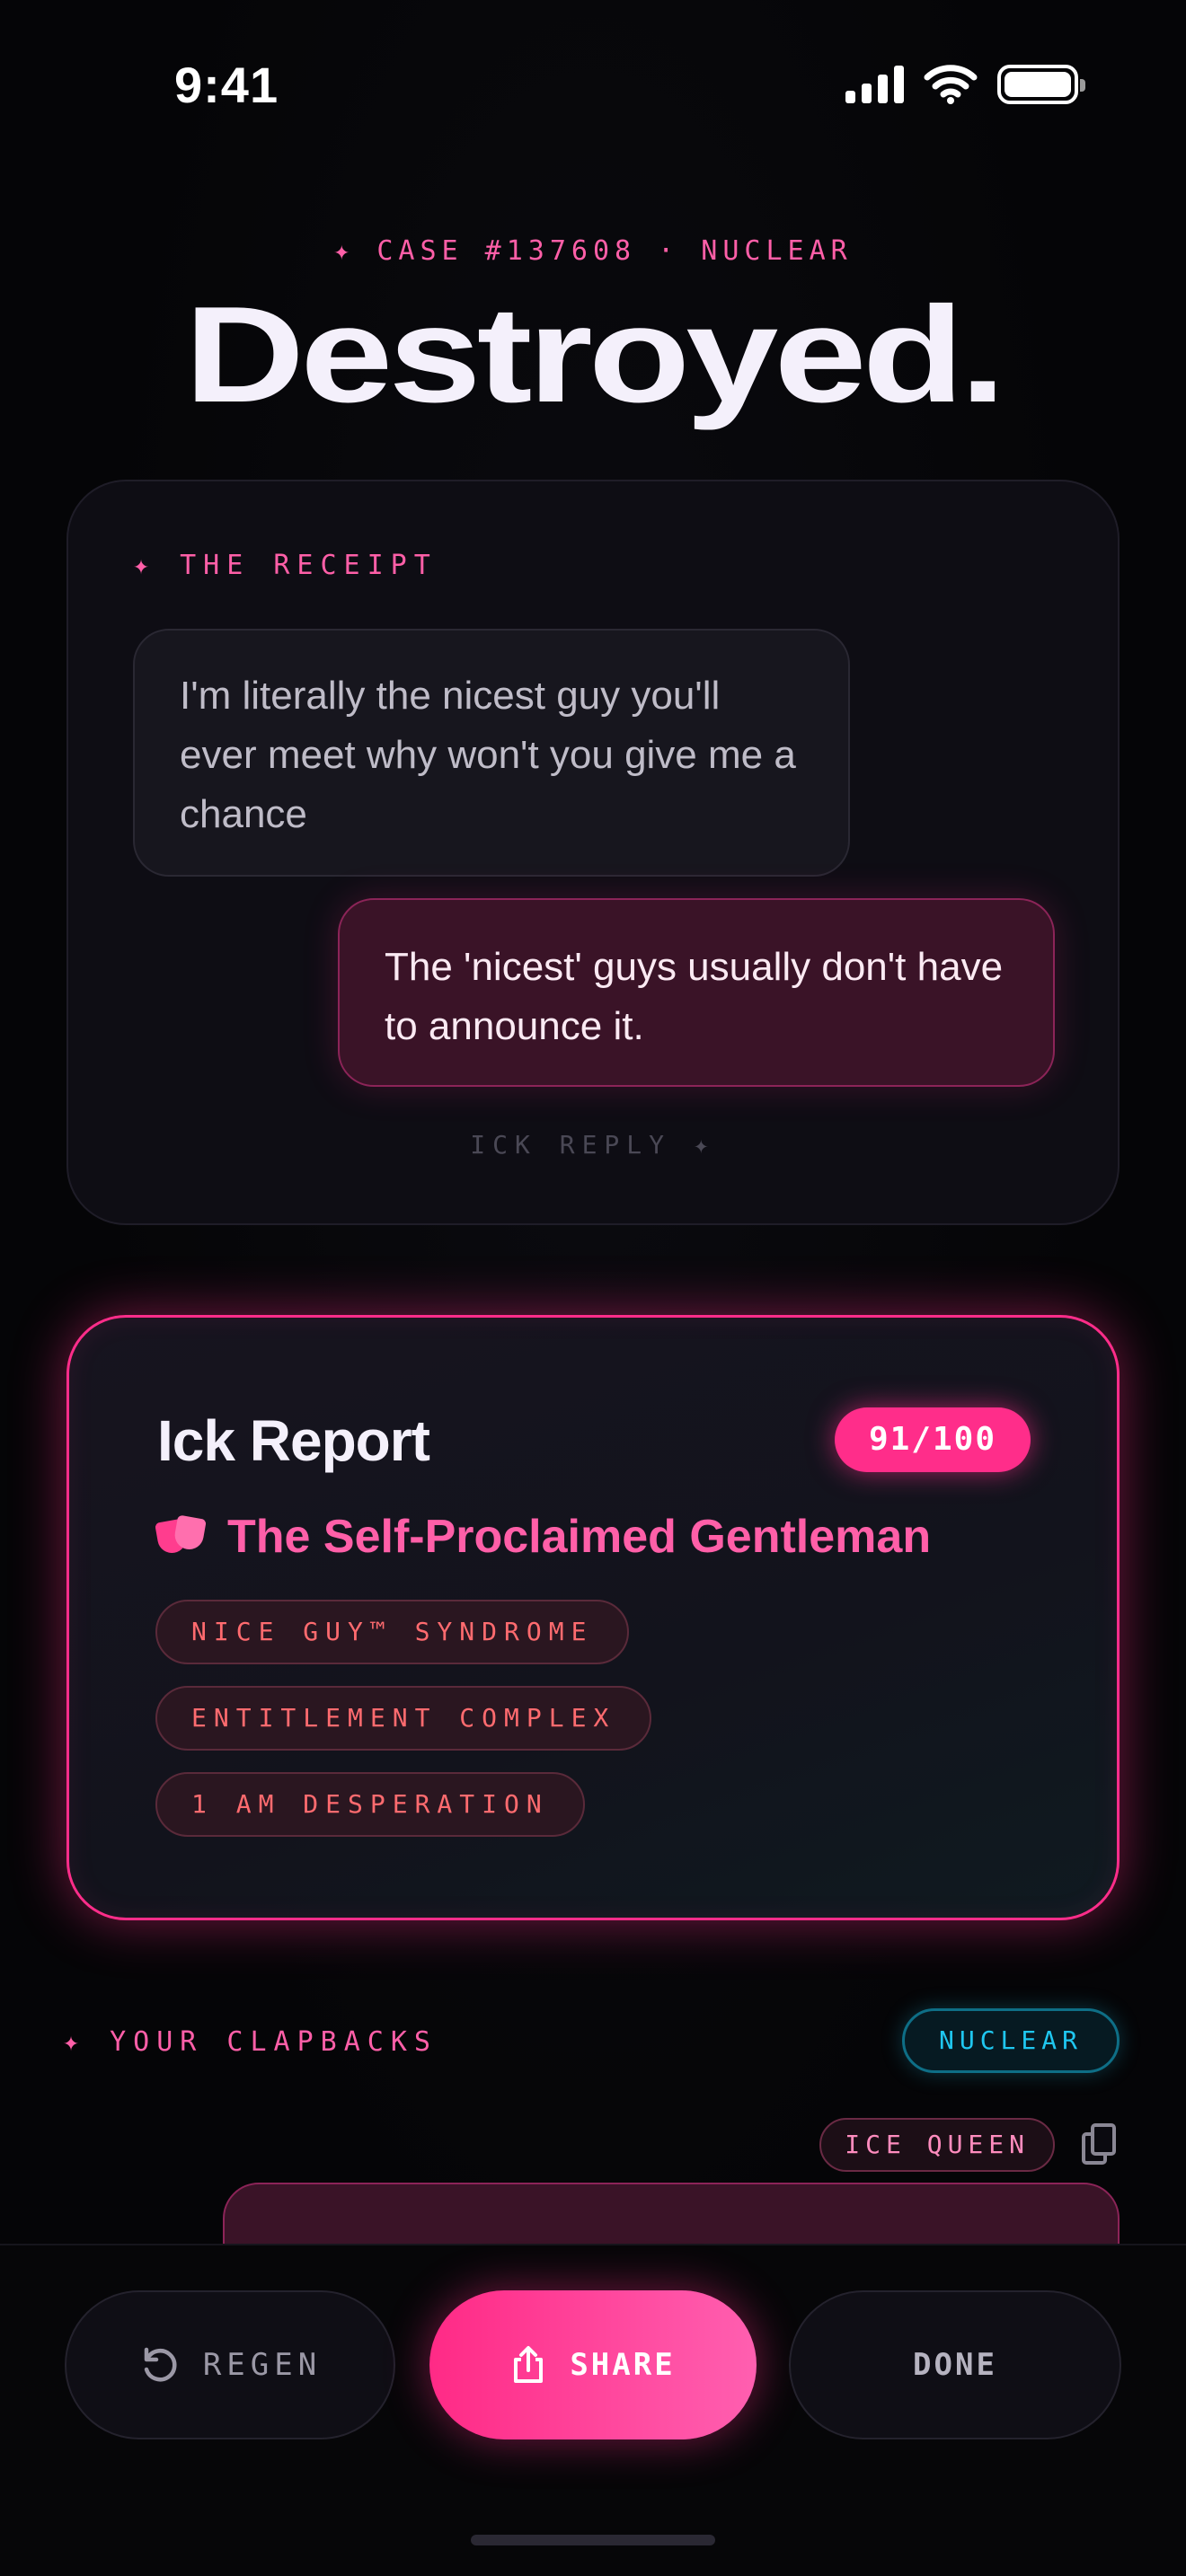  I want to click on bottom-action-bar: REGEN SHARE DONE, so click(593, 2410).